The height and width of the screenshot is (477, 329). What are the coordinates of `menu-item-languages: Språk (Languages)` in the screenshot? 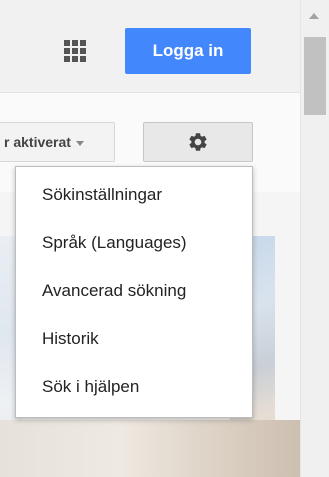 It's located at (134, 243).